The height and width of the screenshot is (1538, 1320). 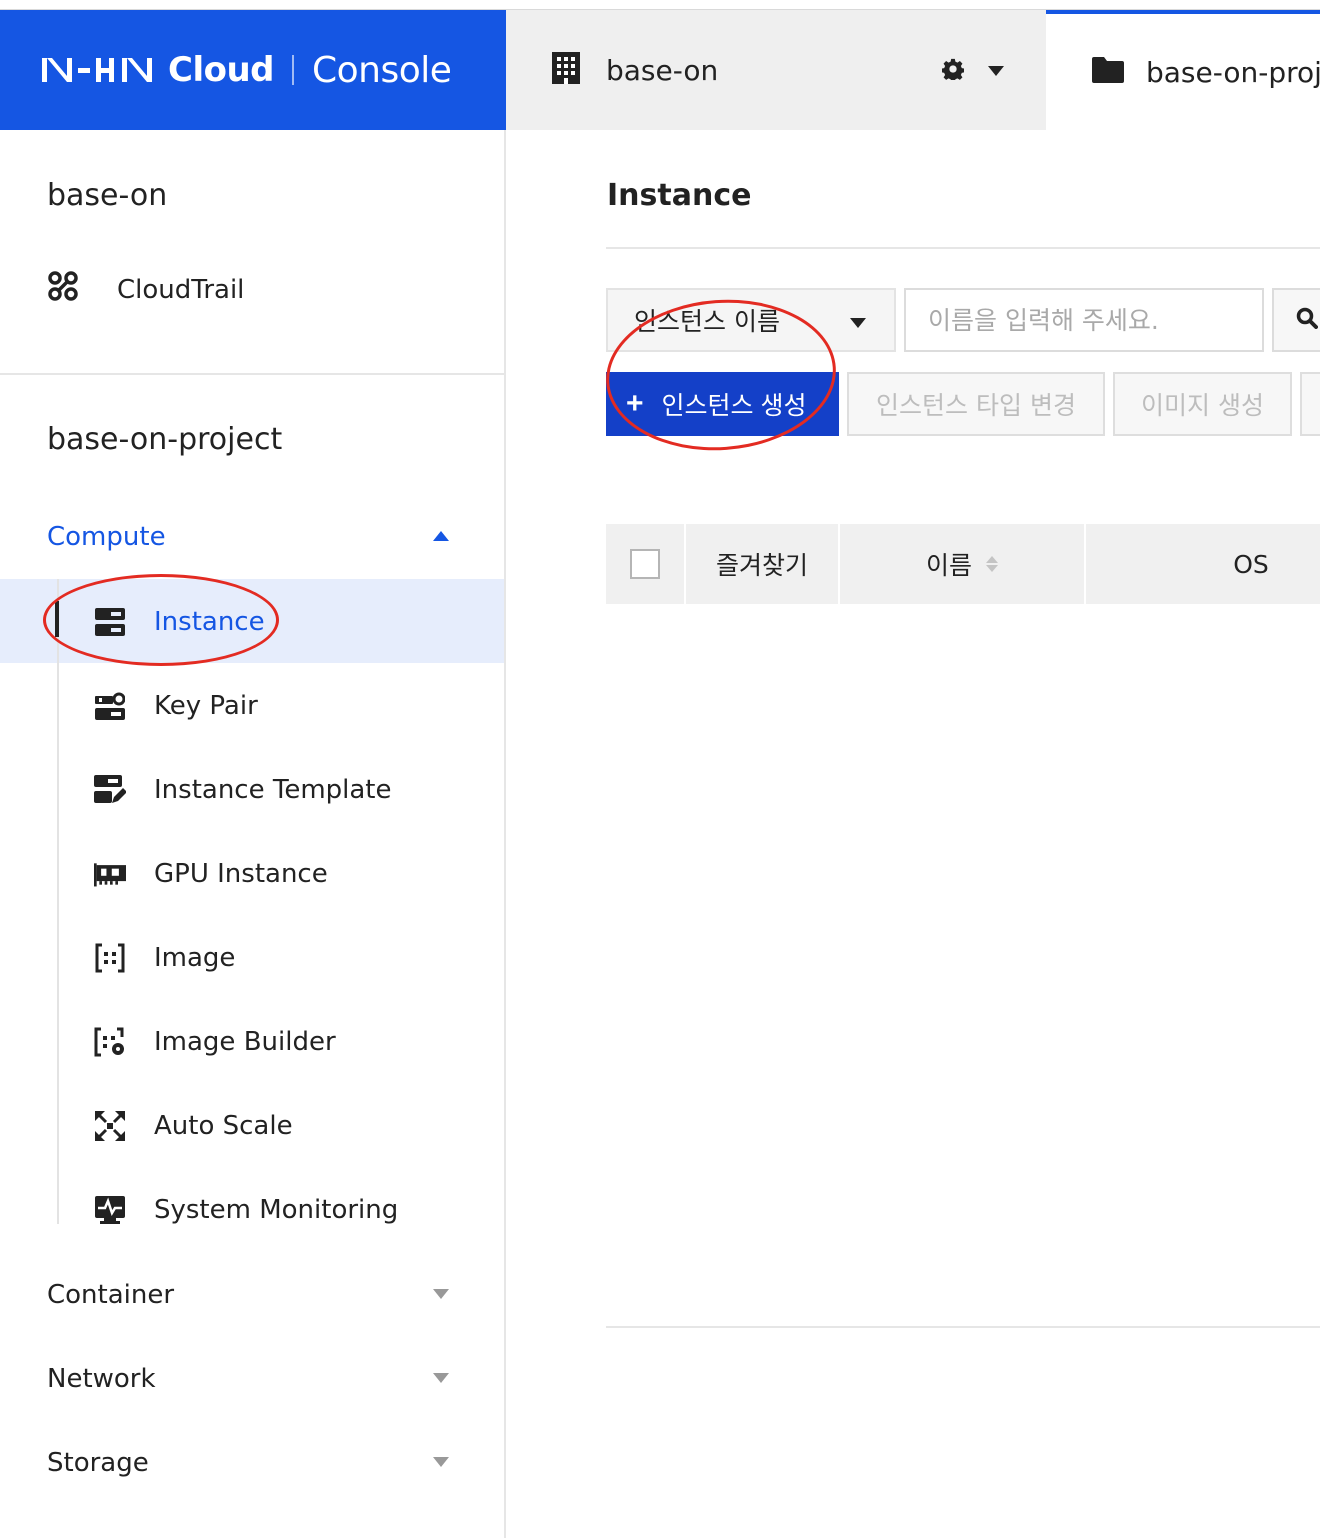 What do you see at coordinates (245, 1042) in the screenshot?
I see `sidebar-item-label: Image Builder` at bounding box center [245, 1042].